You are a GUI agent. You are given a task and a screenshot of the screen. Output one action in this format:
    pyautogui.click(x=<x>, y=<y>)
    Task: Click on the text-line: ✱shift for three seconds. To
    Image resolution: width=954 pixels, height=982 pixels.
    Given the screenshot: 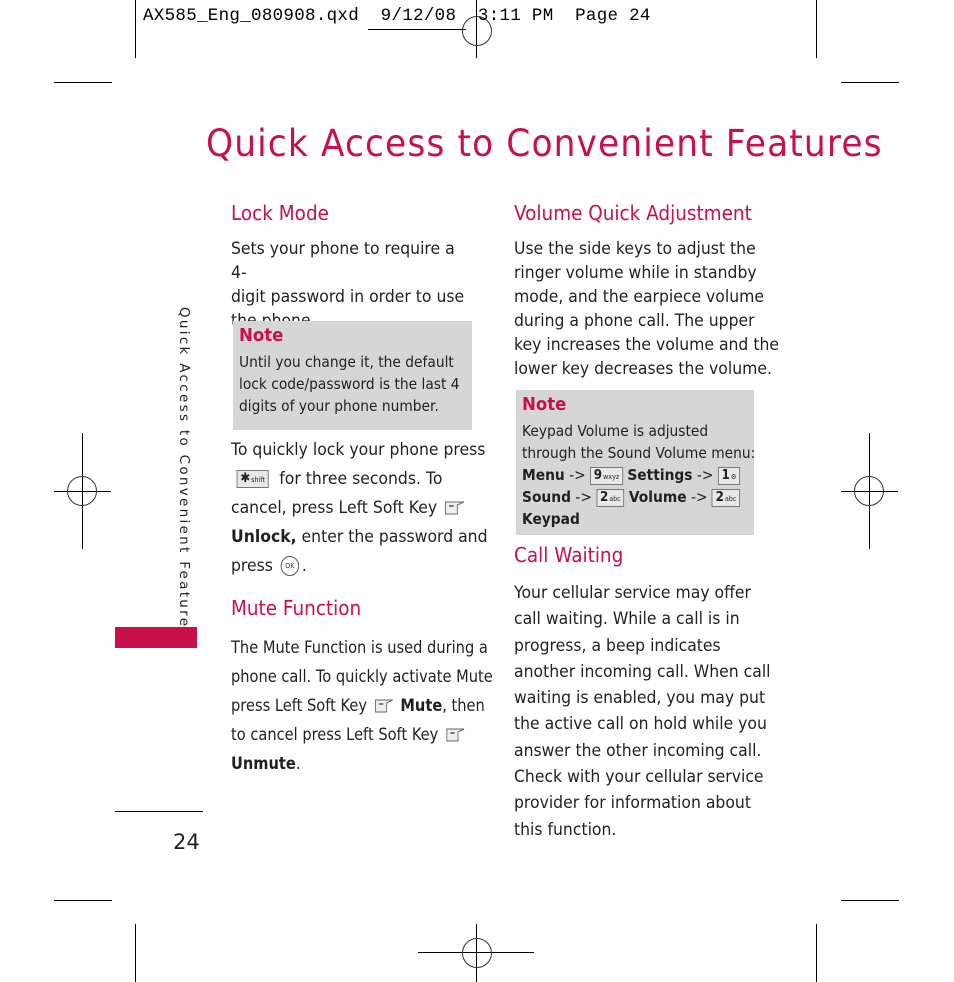 What is the action you would take?
    pyautogui.click(x=355, y=479)
    